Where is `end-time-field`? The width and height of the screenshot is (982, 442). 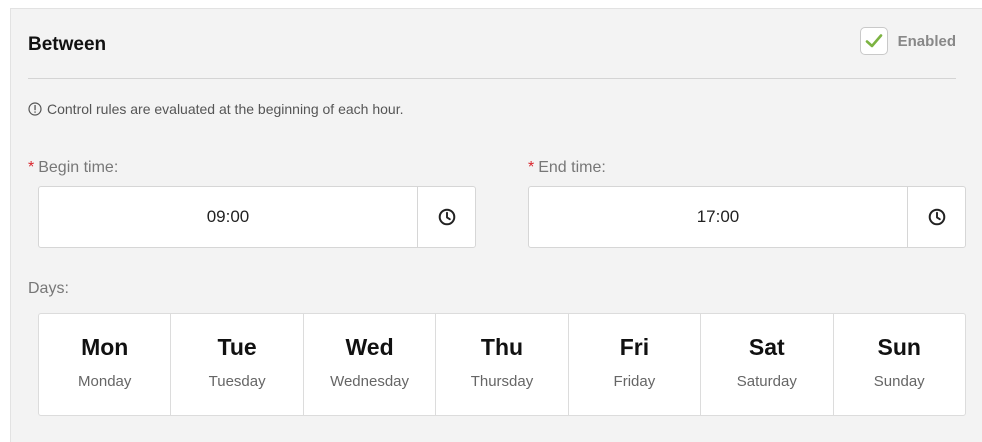
end-time-field is located at coordinates (747, 217).